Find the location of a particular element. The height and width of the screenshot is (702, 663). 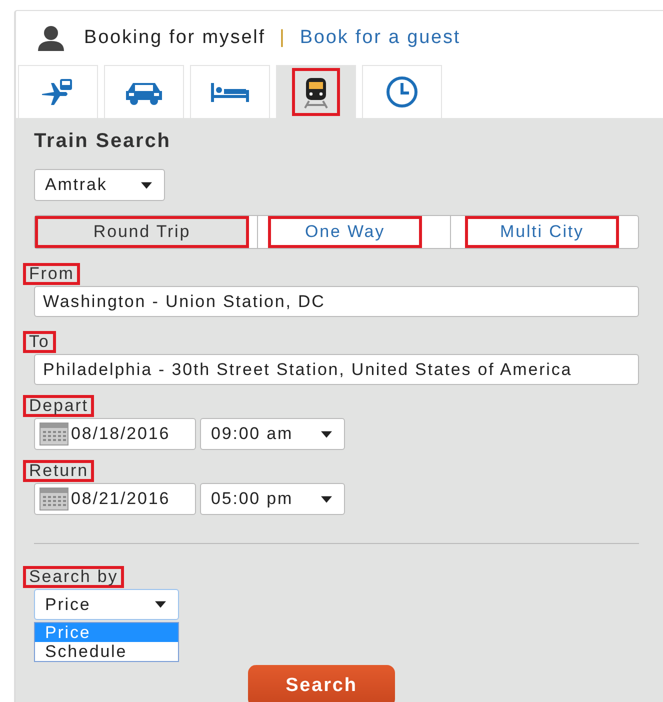

field-label: From is located at coordinates (51, 274).